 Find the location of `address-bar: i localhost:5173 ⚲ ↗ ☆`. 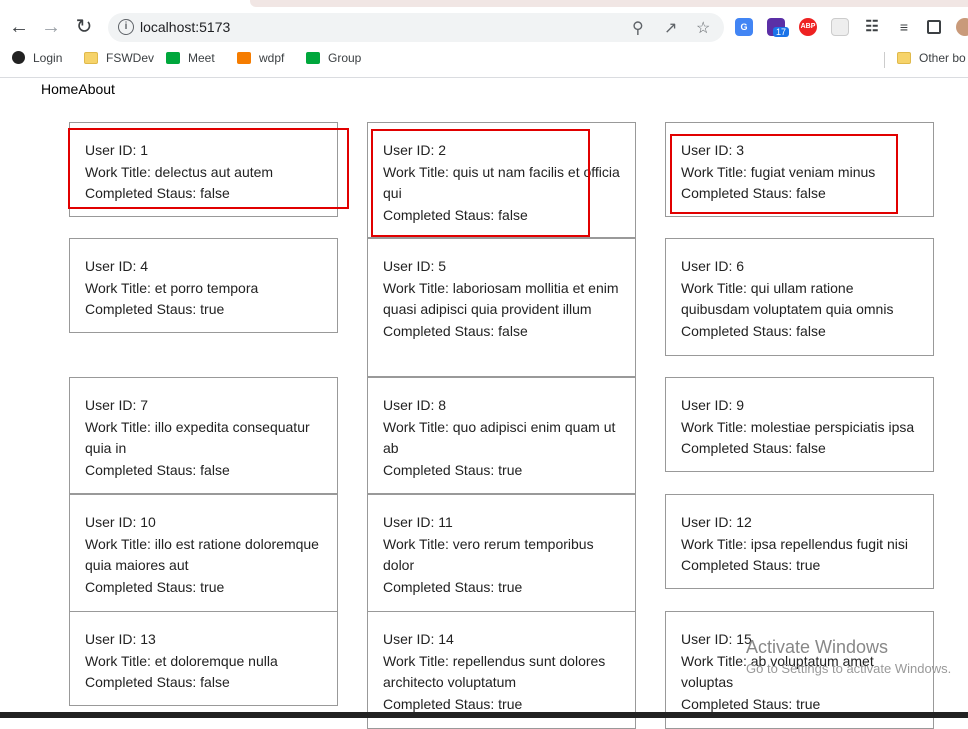

address-bar: i localhost:5173 ⚲ ↗ ☆ is located at coordinates (416, 27).